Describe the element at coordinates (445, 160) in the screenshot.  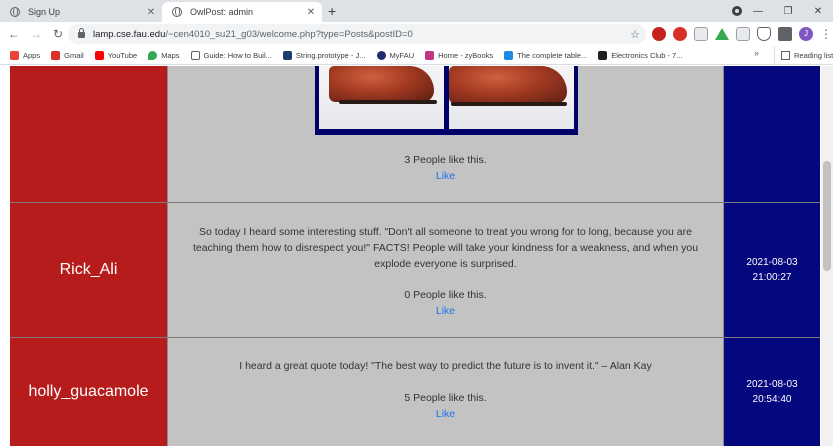
I see `likes-count: 3 People like this.` at that location.